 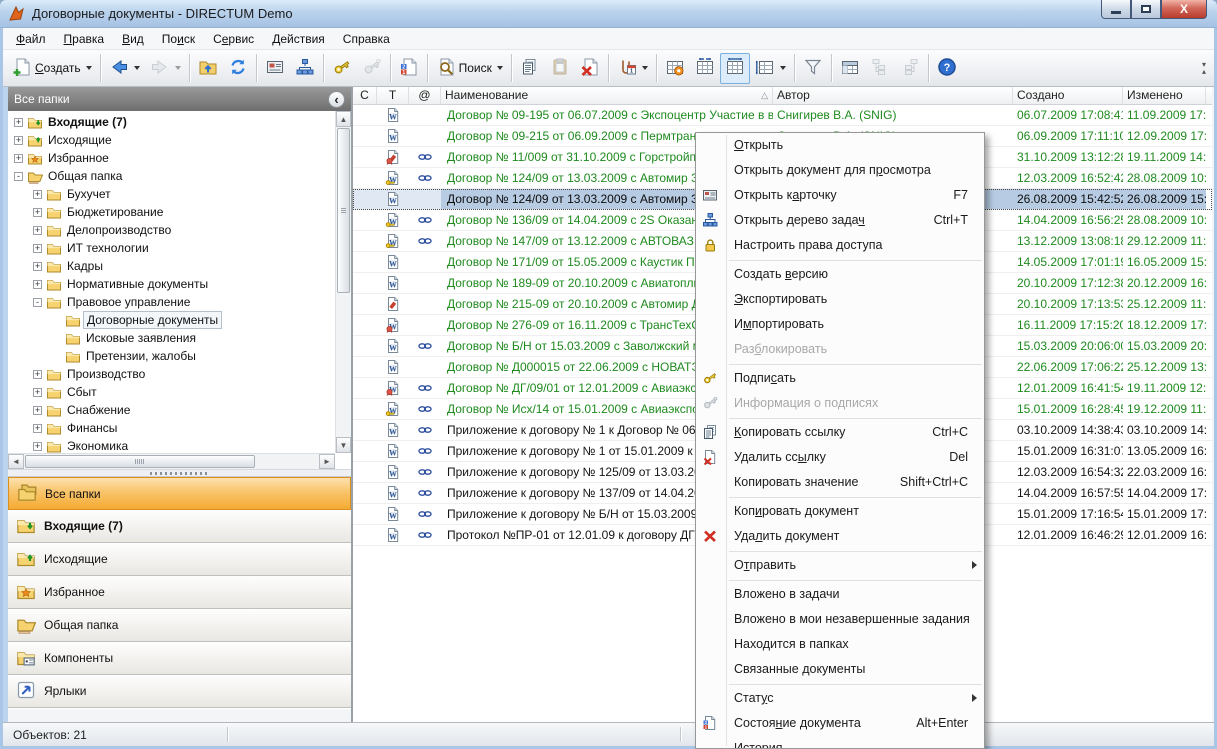 I want to click on tree-item: + Финансы, so click(x=171, y=428).